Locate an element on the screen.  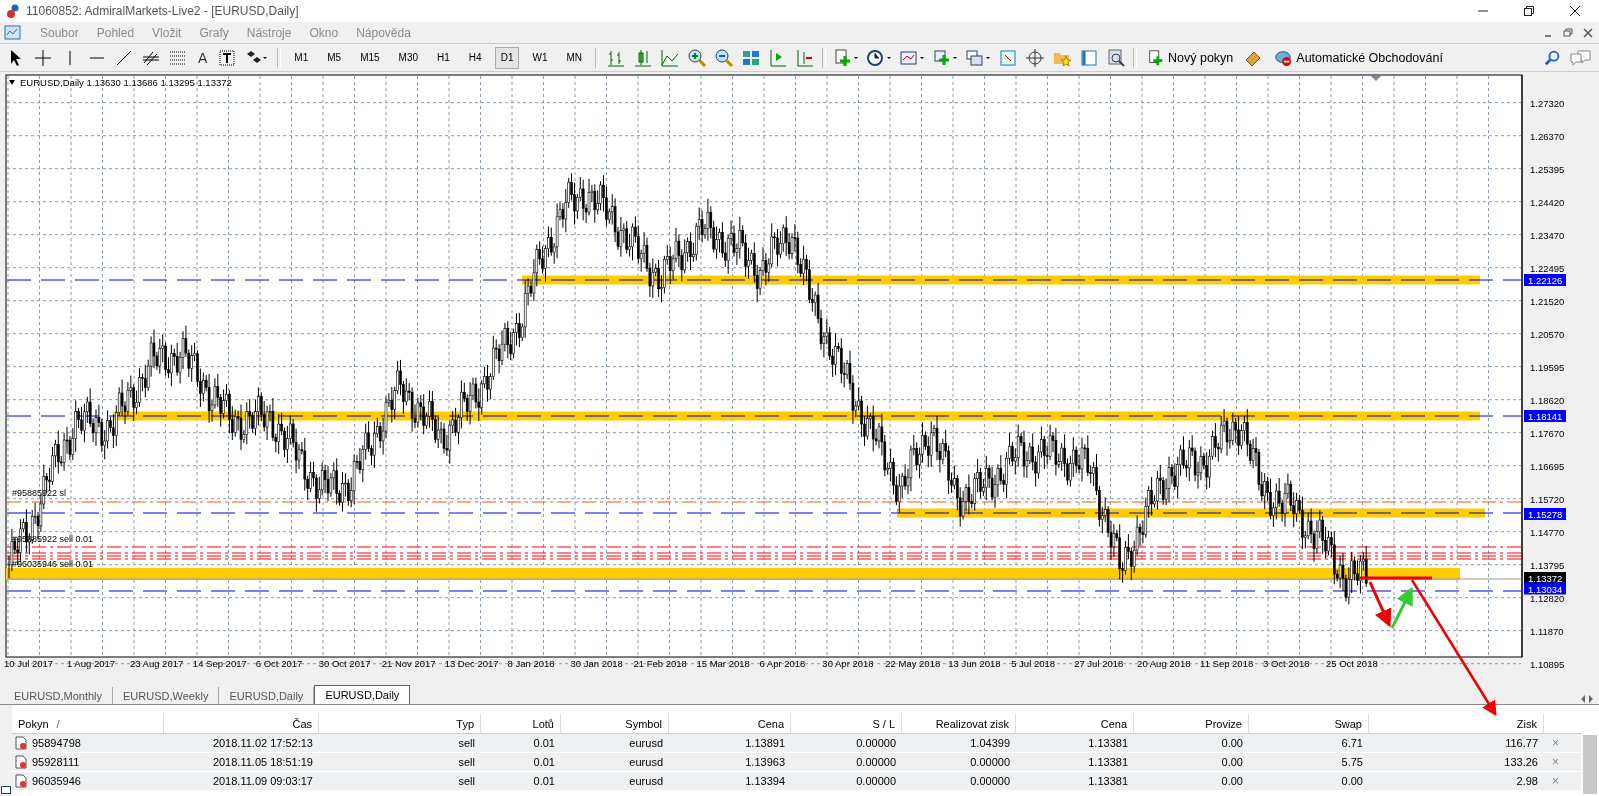
timeframe-button: M5 is located at coordinates (334, 57).